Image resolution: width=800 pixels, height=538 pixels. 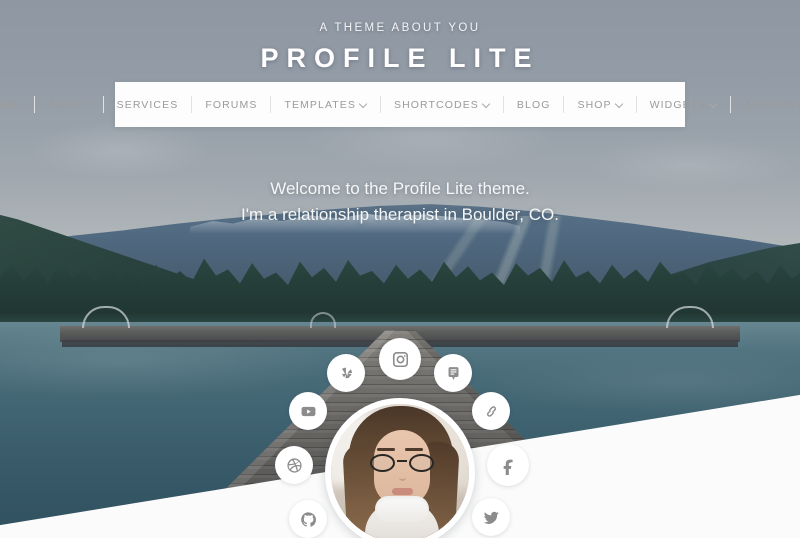 I want to click on twitter-icon, so click(x=491, y=517).